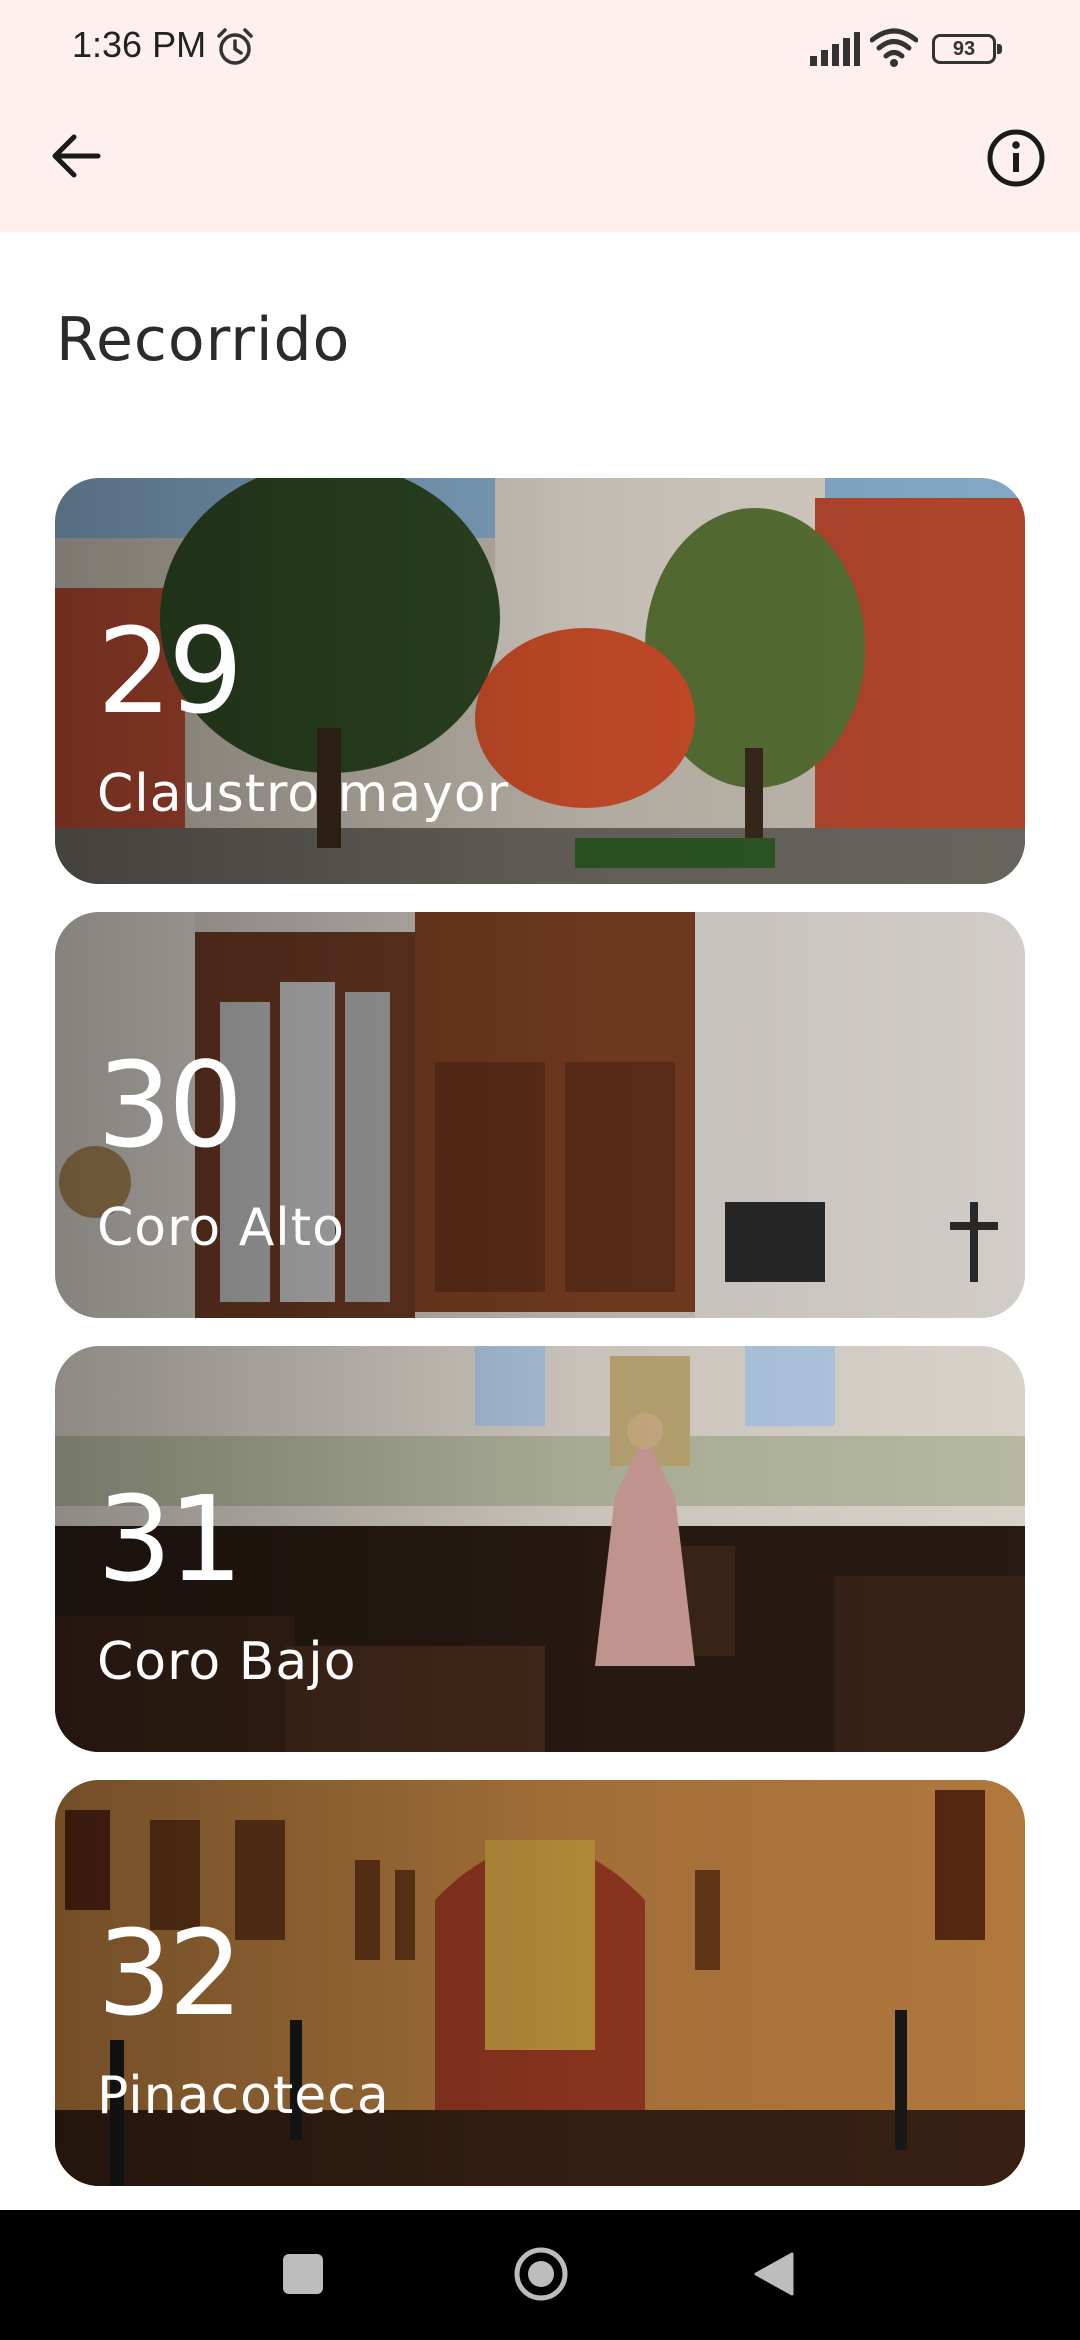 The height and width of the screenshot is (2340, 1080). What do you see at coordinates (894, 47) in the screenshot?
I see `wifi-icon` at bounding box center [894, 47].